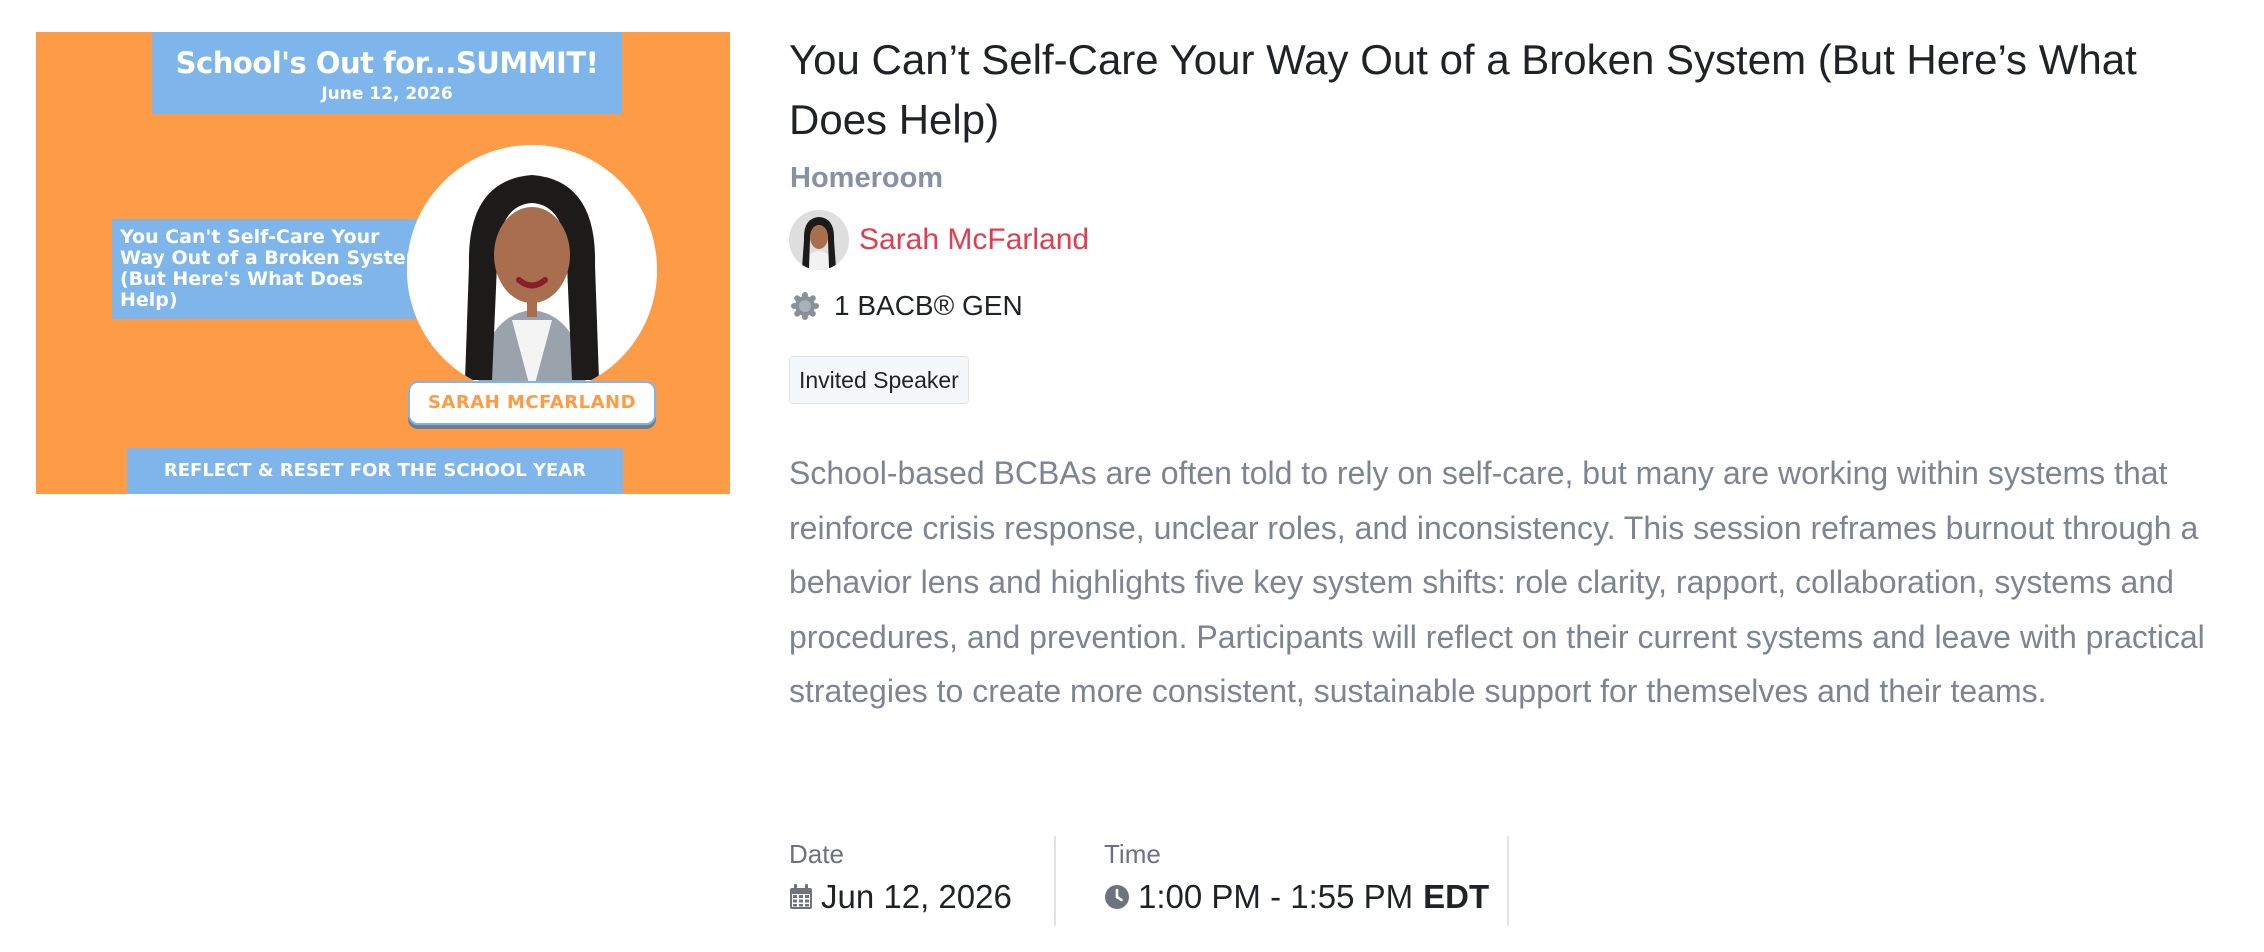 This screenshot has width=2264, height=952. I want to click on banner-summit-date: June 12, 2026, so click(387, 94).